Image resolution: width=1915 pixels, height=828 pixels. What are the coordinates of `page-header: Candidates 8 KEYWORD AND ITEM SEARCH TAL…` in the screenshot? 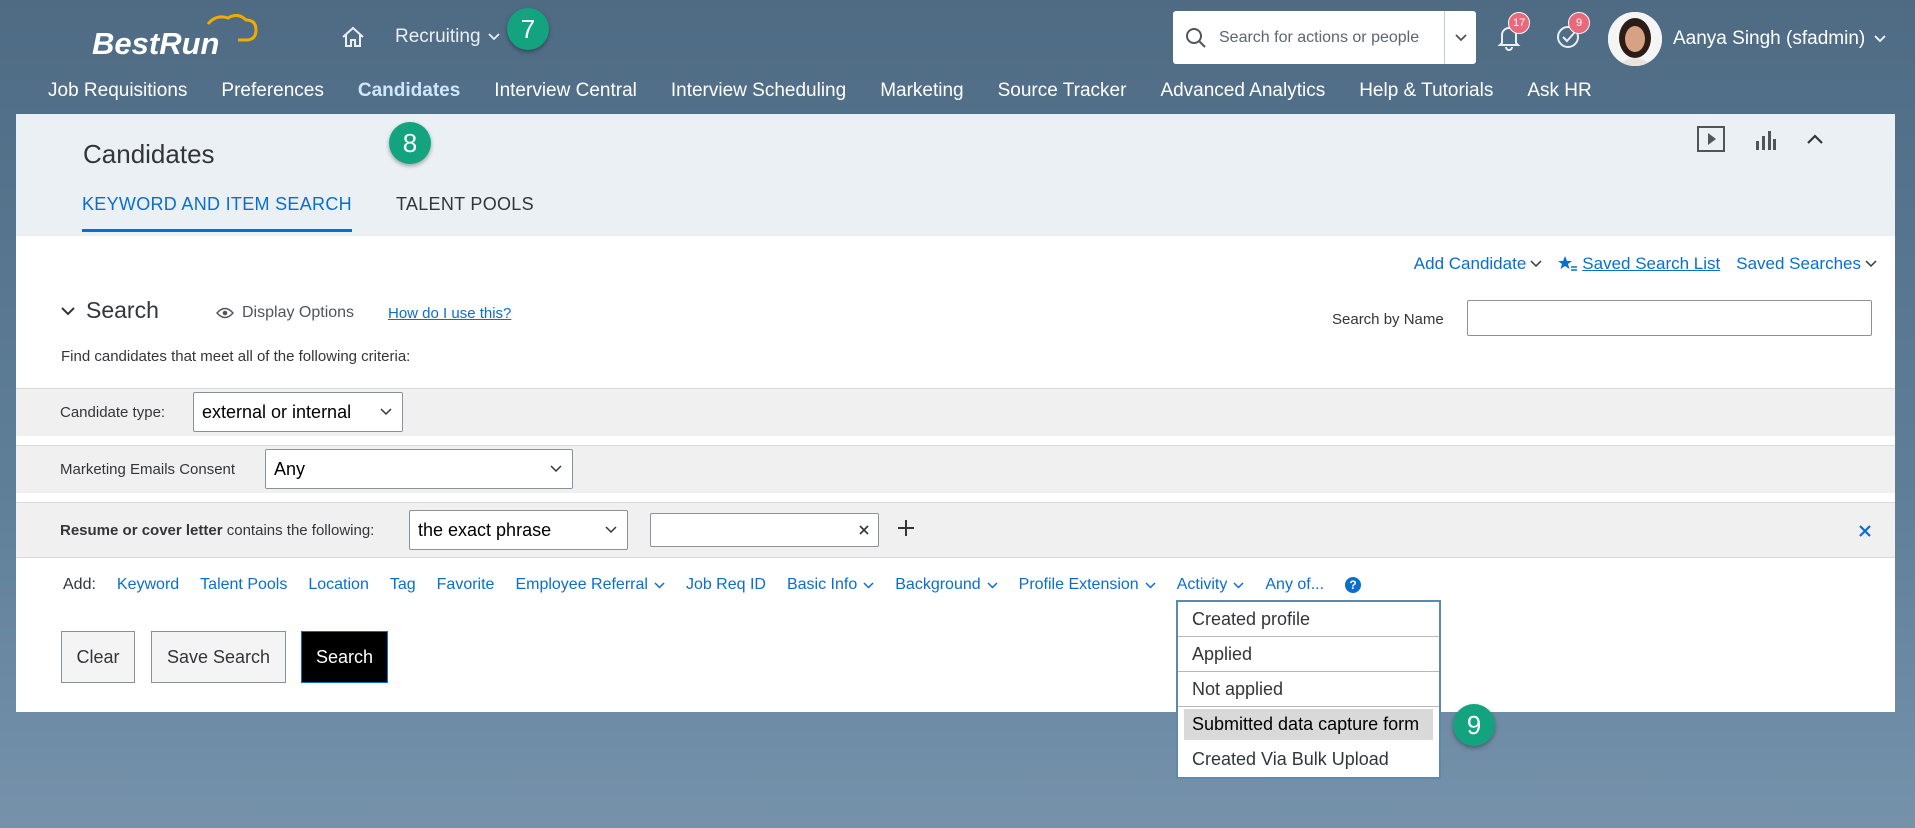 It's located at (955, 175).